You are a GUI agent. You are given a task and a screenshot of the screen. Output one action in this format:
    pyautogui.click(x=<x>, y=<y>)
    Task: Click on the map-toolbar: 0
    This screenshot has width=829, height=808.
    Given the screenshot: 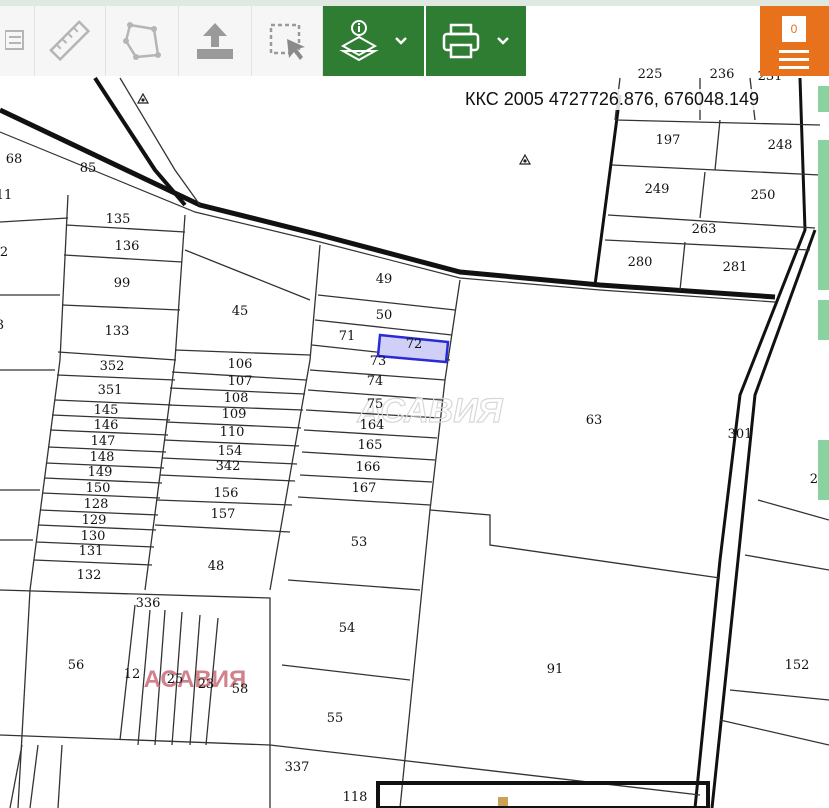 What is the action you would take?
    pyautogui.click(x=414, y=39)
    